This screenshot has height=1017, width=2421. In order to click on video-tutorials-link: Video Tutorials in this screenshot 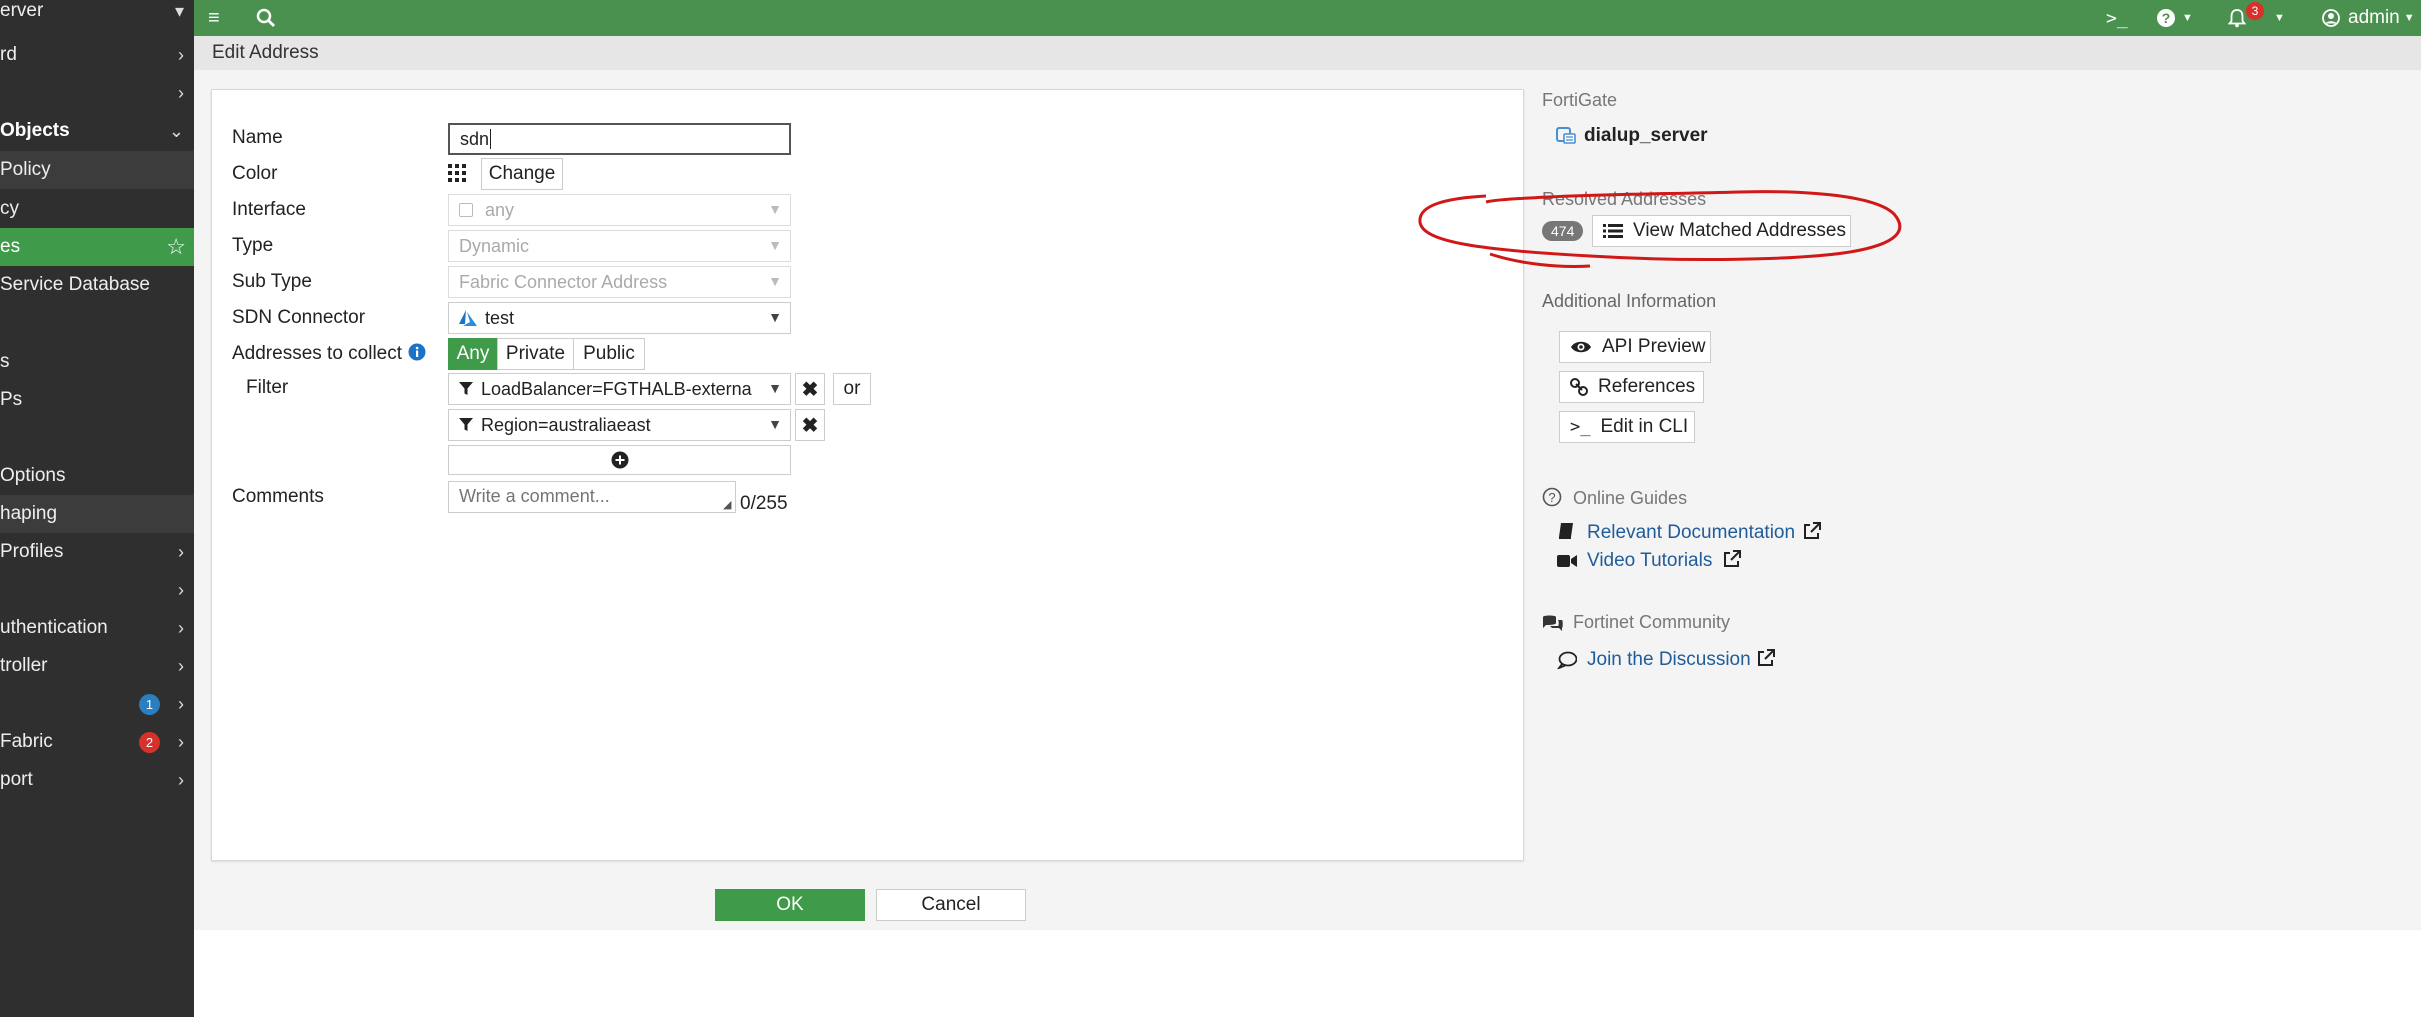, I will do `click(1649, 561)`.